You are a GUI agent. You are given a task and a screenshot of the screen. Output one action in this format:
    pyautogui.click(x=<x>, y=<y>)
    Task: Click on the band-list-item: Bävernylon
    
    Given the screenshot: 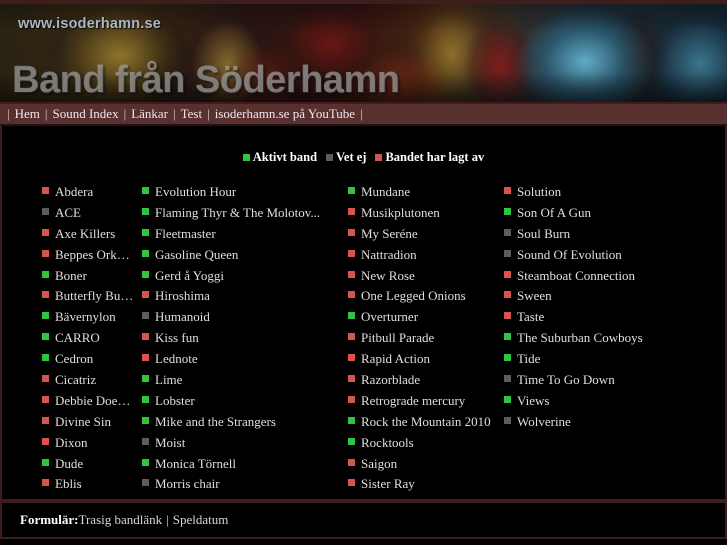 What is the action you would take?
    pyautogui.click(x=88, y=317)
    